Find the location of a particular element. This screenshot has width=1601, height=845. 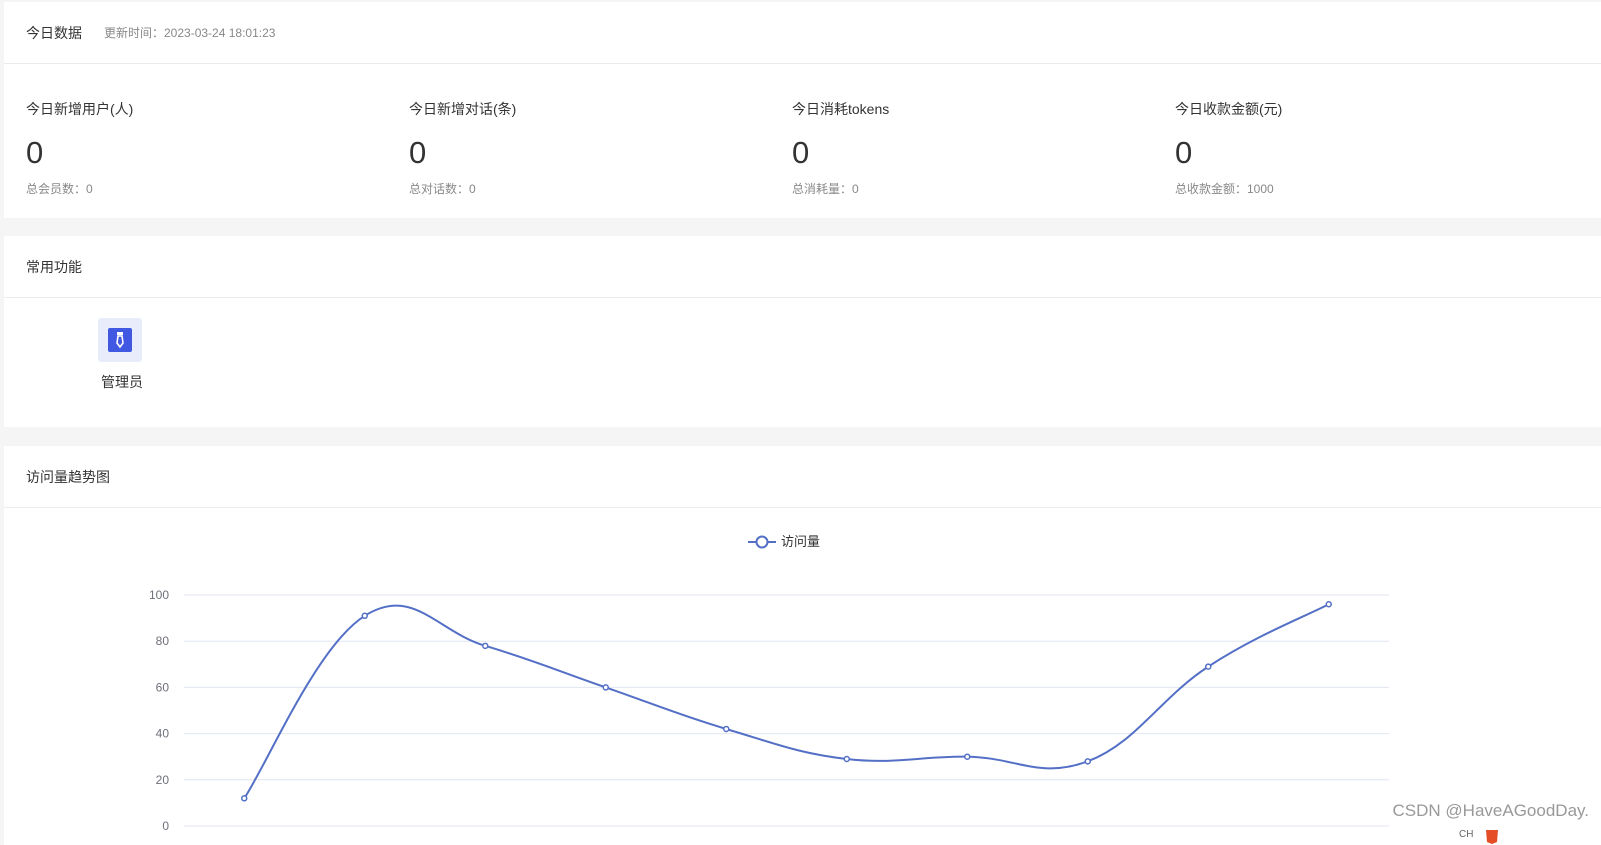

stat-label: 今日新增用户(人) is located at coordinates (80, 109).